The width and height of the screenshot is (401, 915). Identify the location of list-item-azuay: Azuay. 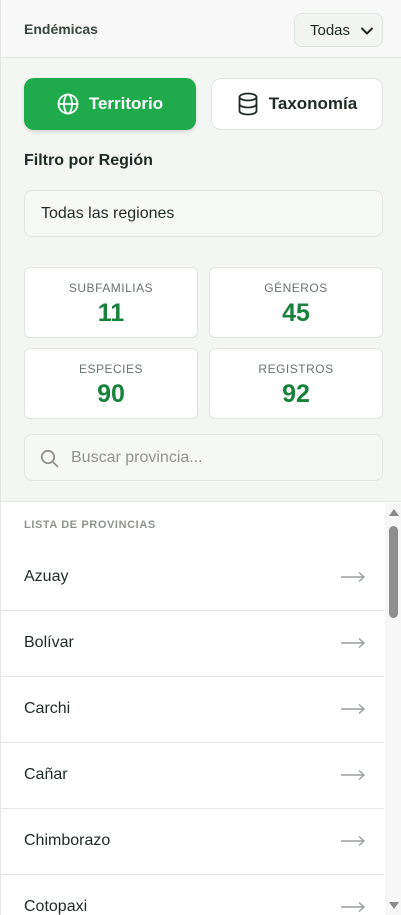
(192, 578).